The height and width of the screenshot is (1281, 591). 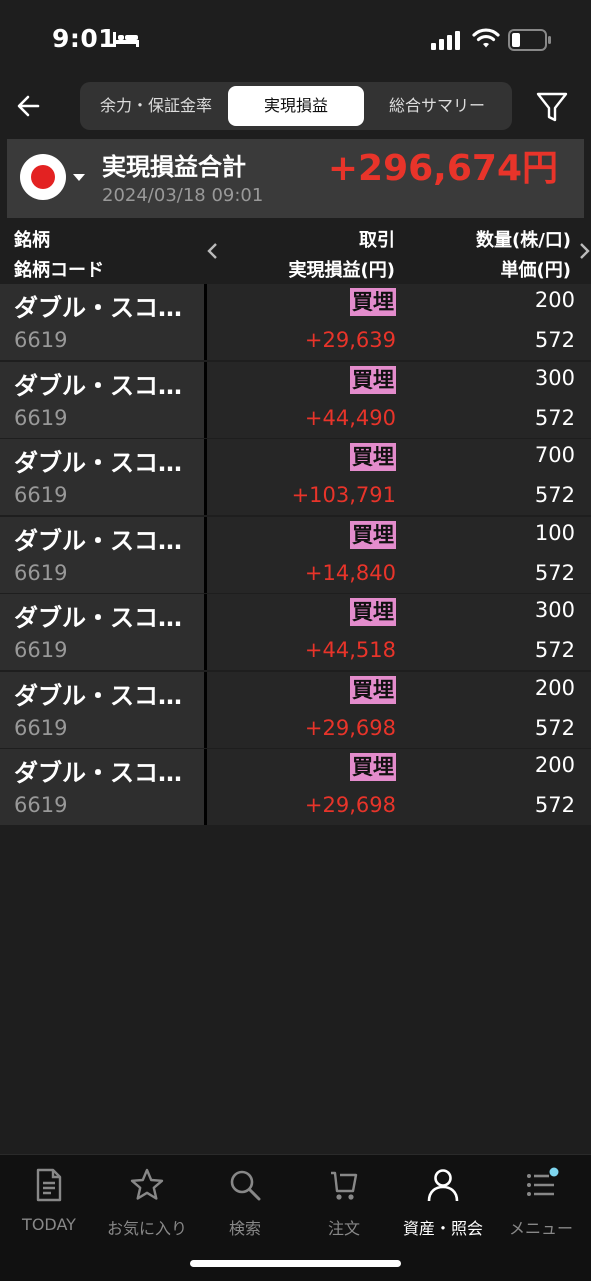 I want to click on battery-icon, so click(x=529, y=40).